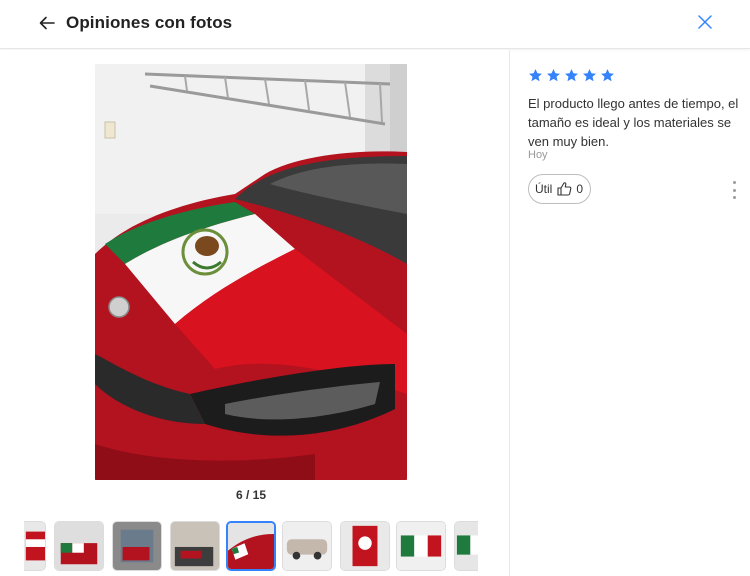 The width and height of the screenshot is (750, 576). I want to click on close-icon, so click(705, 22).